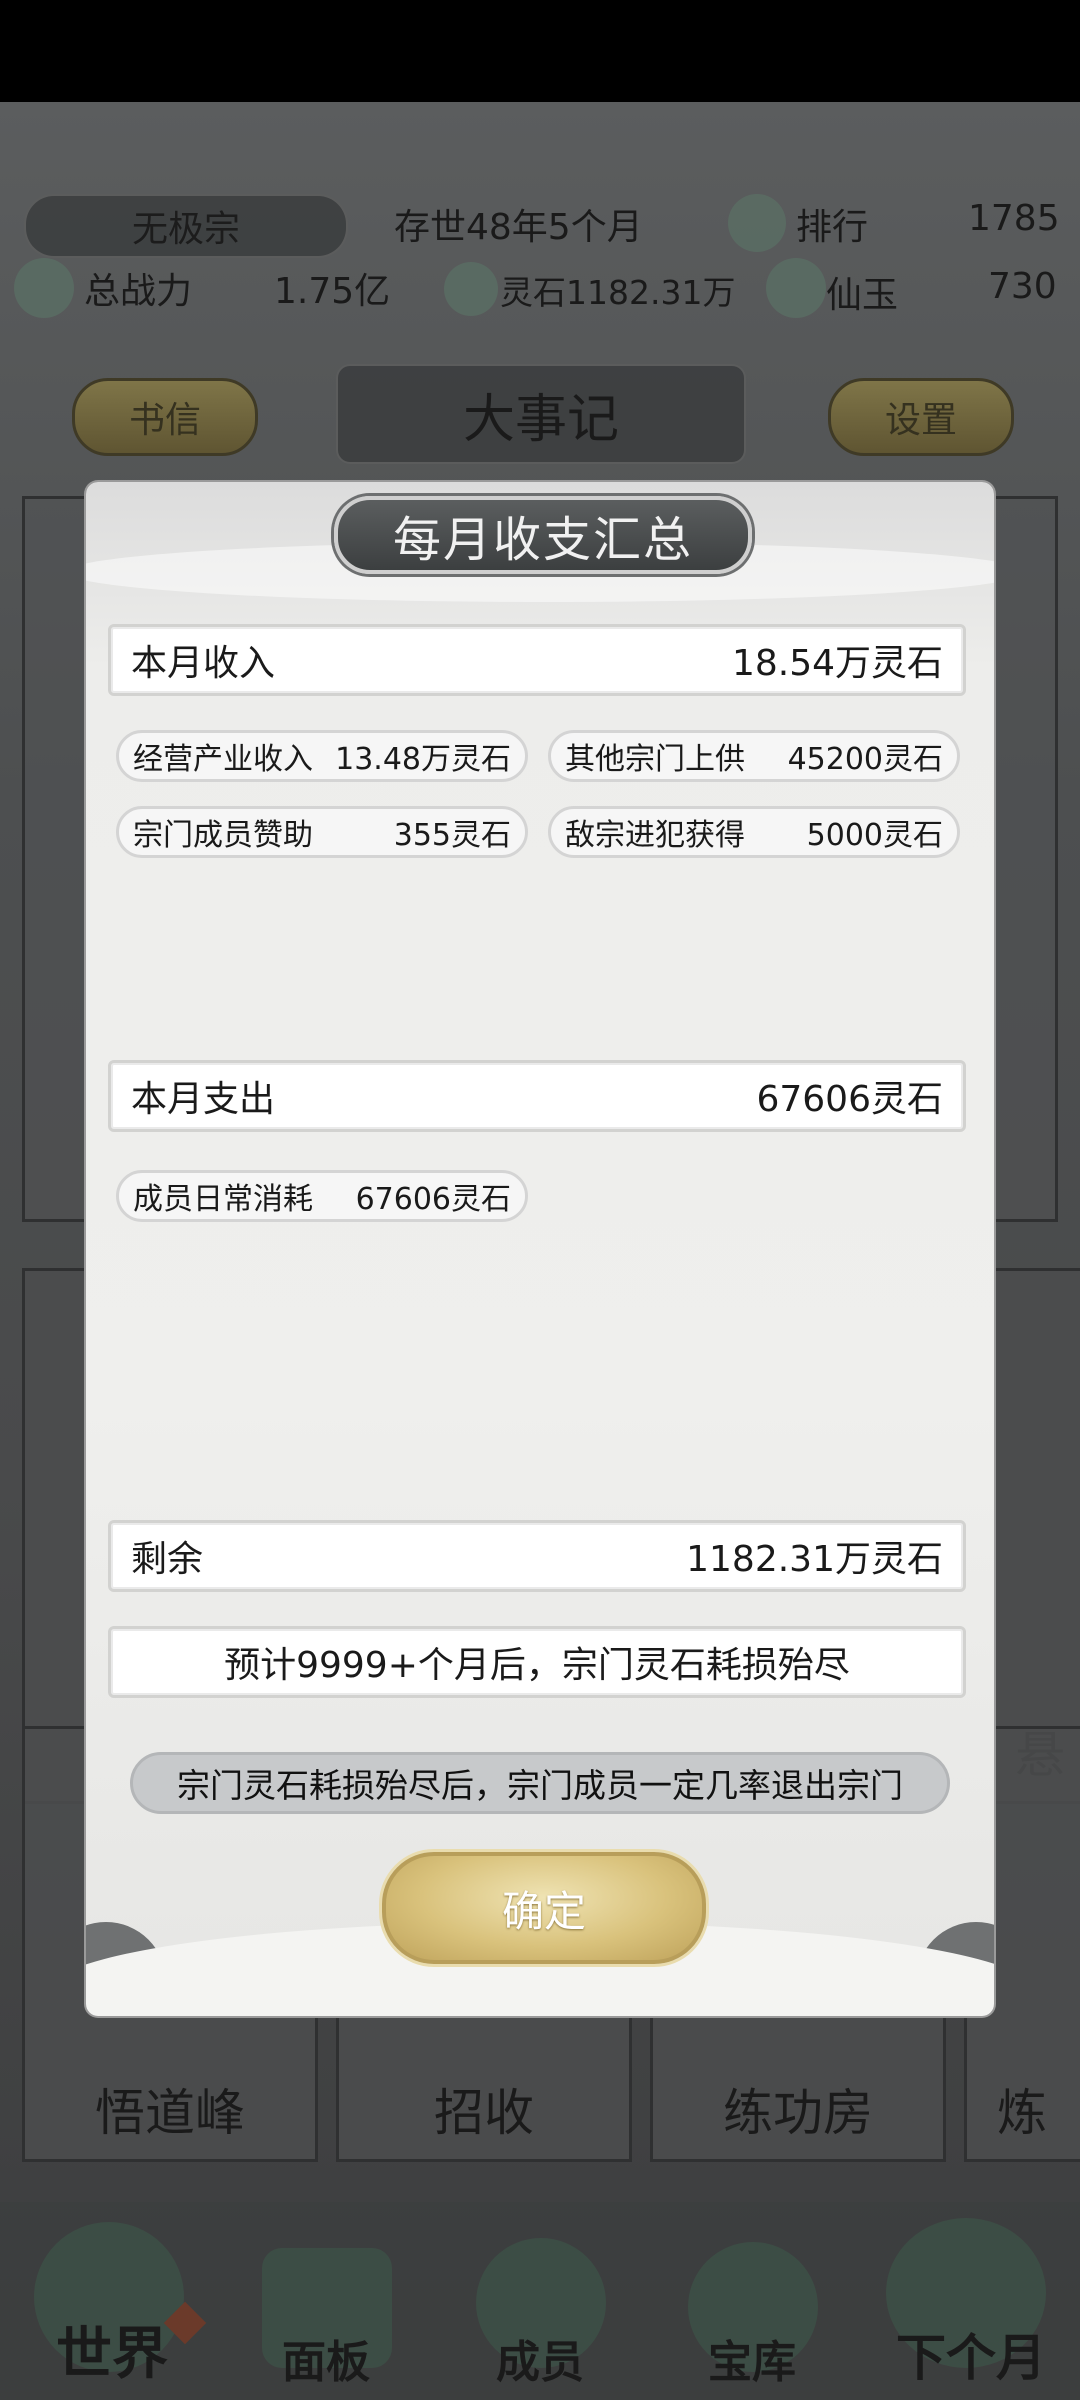 The image size is (1080, 2400). What do you see at coordinates (865, 759) in the screenshot?
I see `income-item-value: 45200灵石` at bounding box center [865, 759].